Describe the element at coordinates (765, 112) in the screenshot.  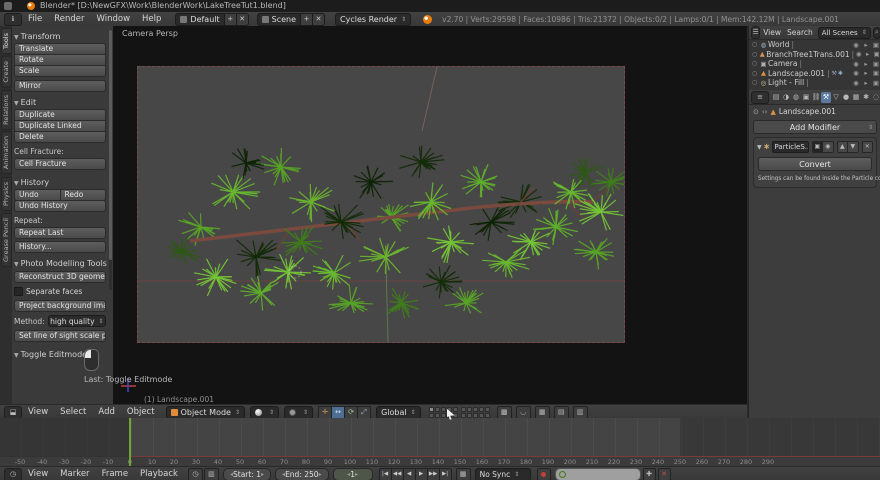
I see `navigate-icon: ‹›` at that location.